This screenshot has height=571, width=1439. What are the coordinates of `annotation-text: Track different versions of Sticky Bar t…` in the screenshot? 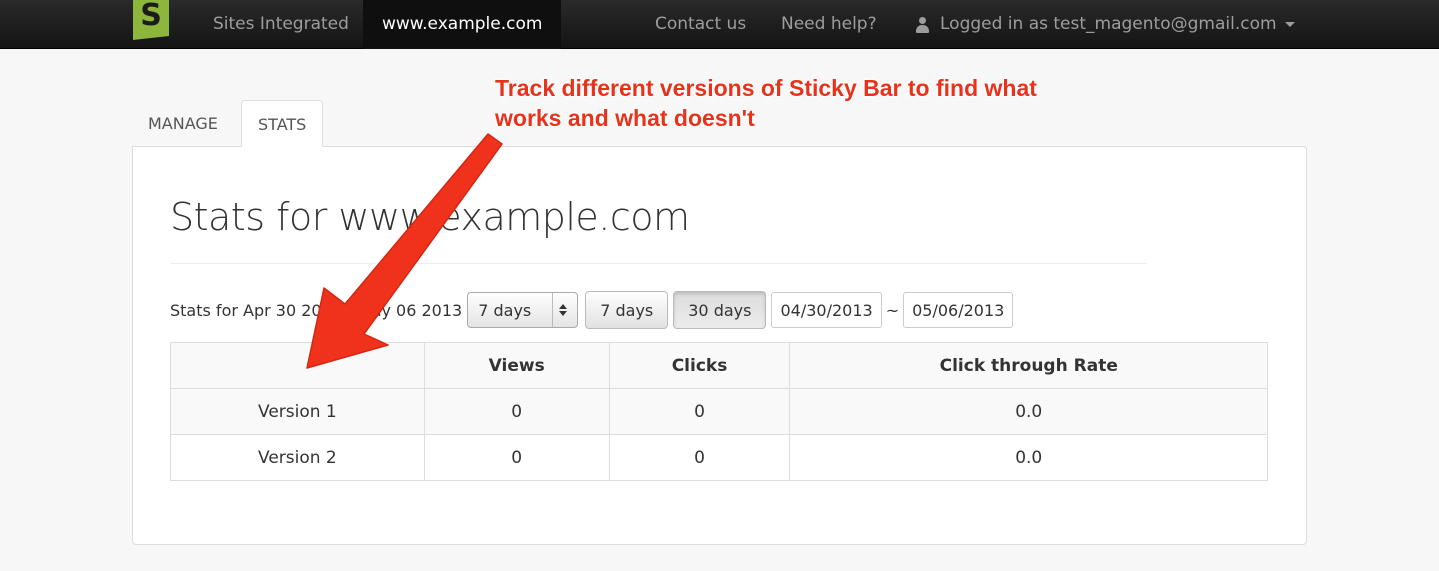 It's located at (766, 103).